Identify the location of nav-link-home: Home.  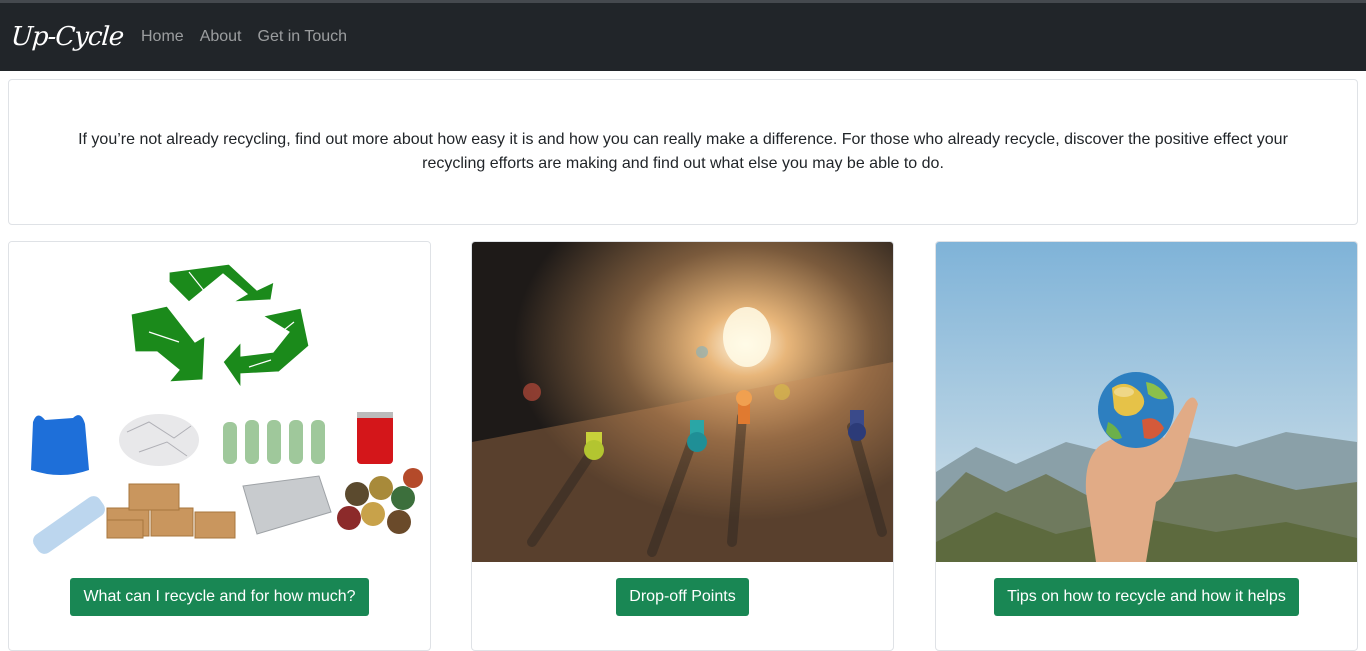
(162, 37).